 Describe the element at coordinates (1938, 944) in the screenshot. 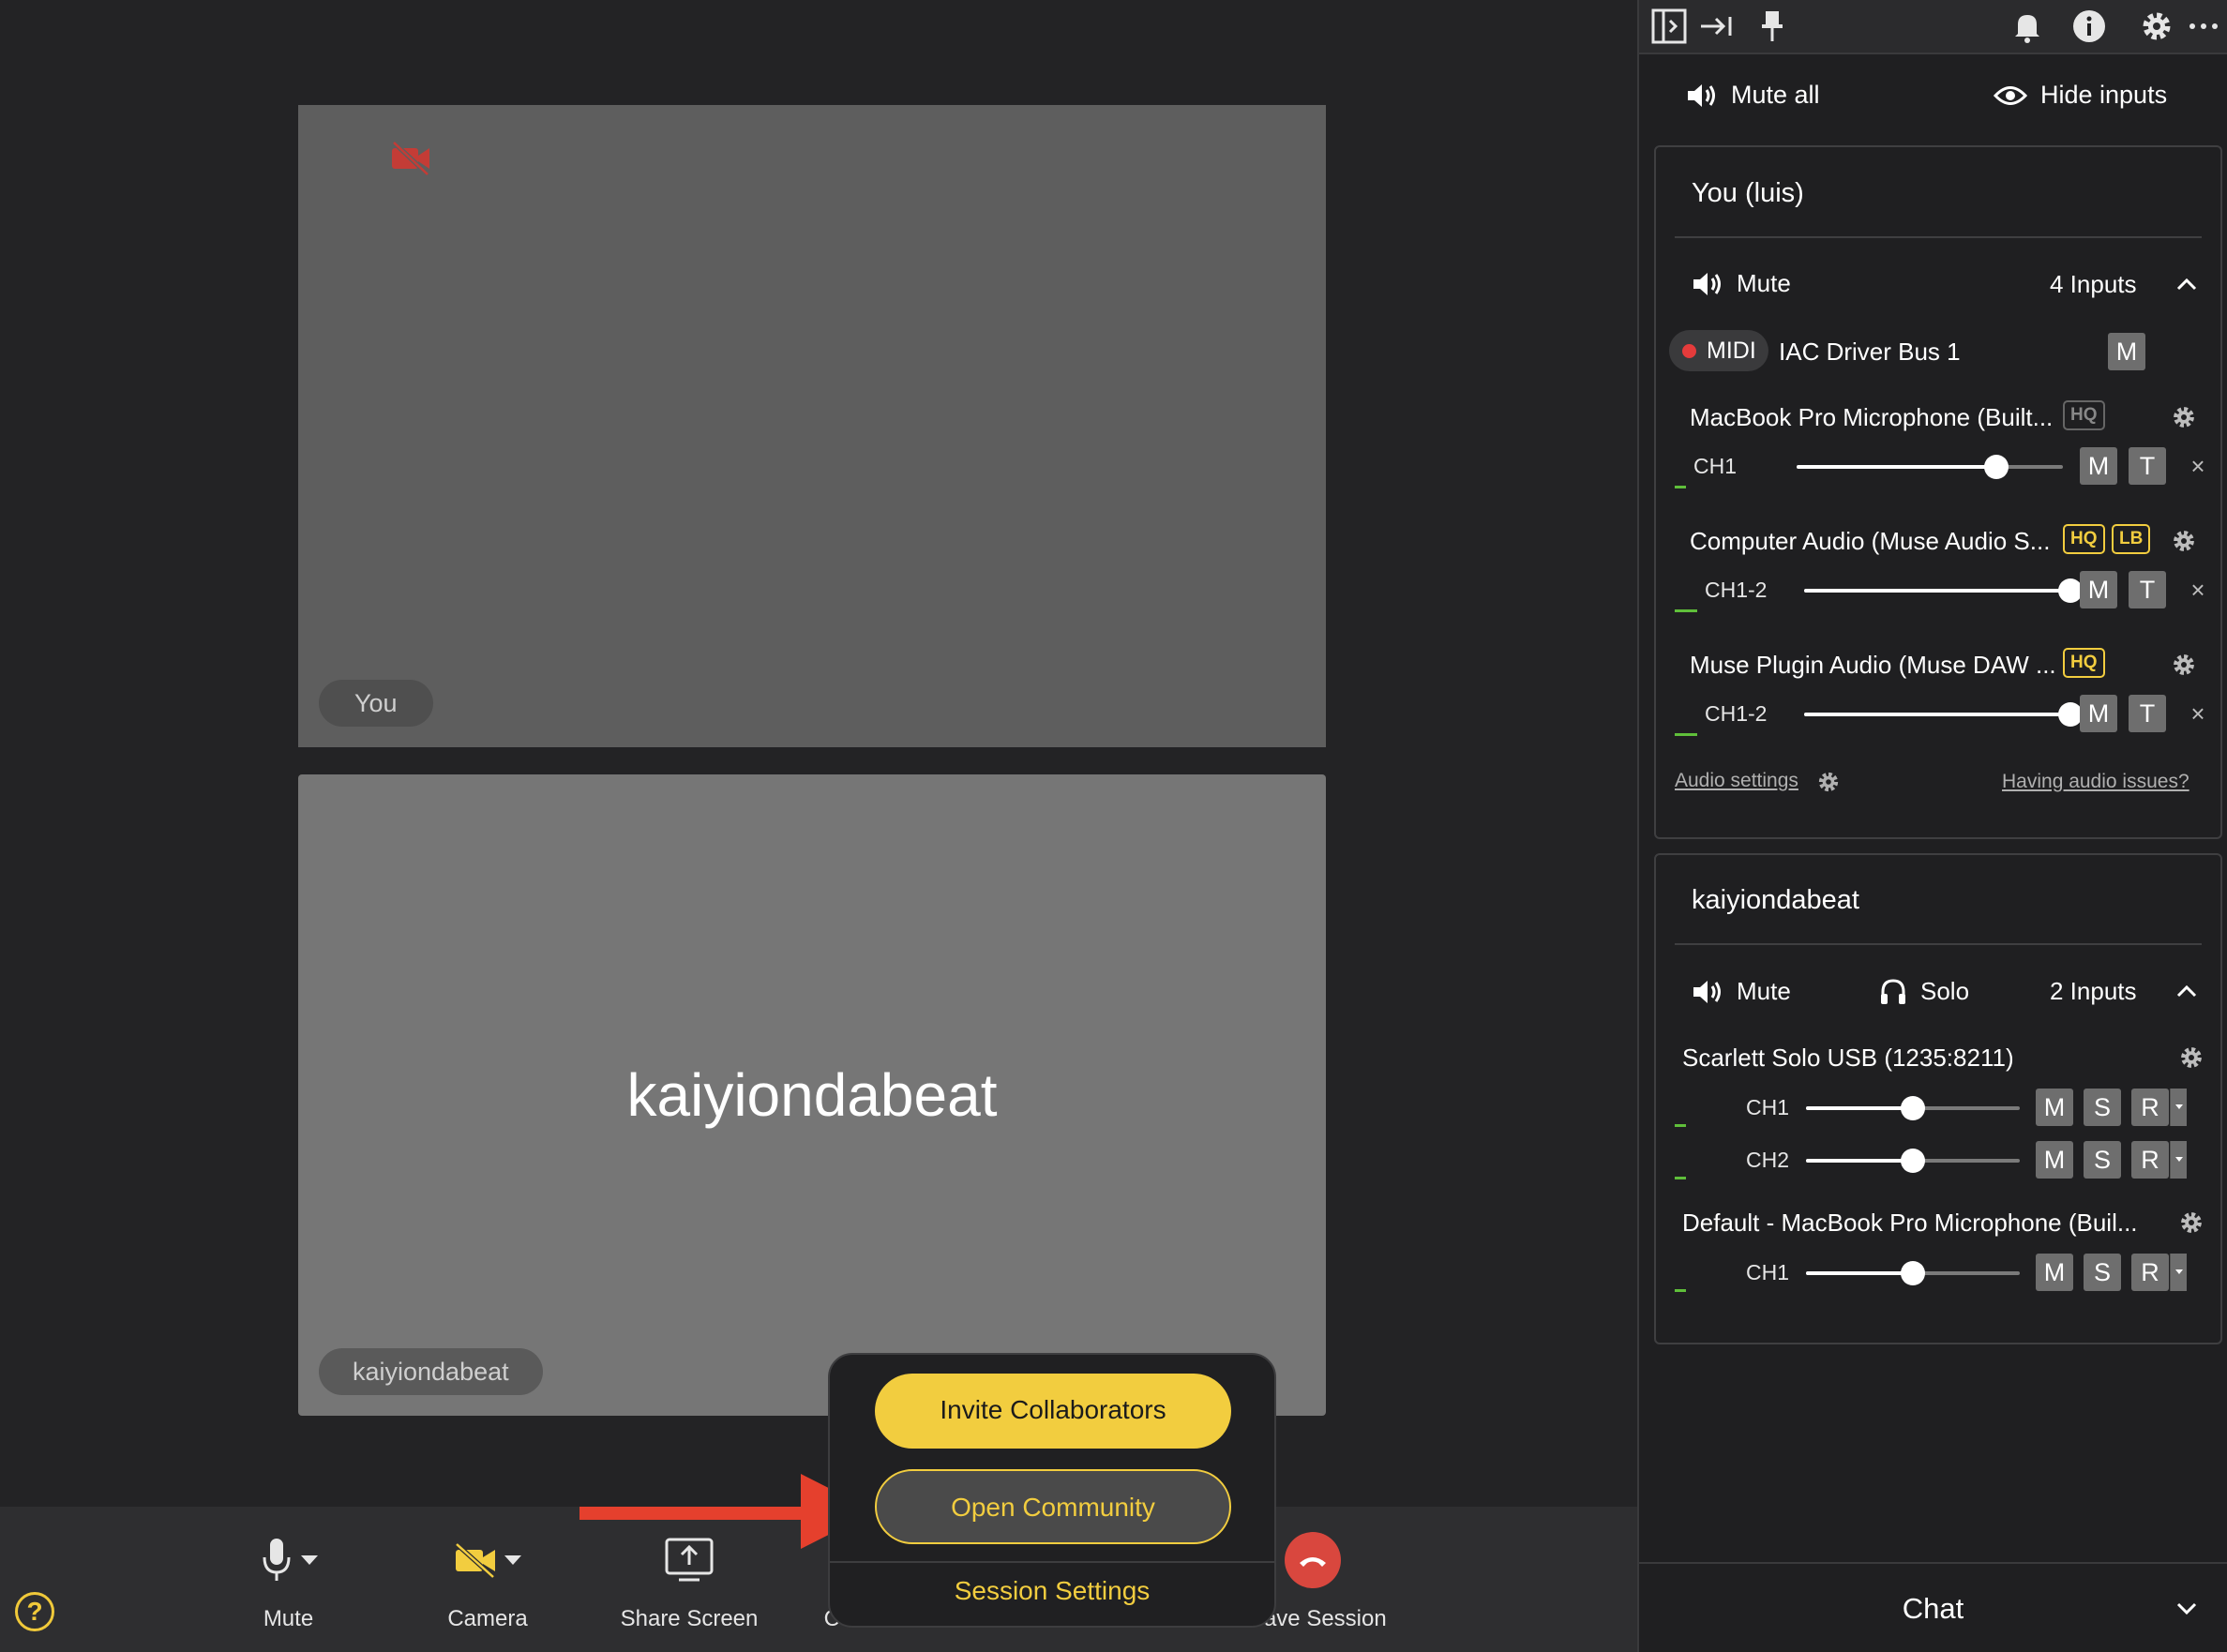

I see `card-divider` at that location.